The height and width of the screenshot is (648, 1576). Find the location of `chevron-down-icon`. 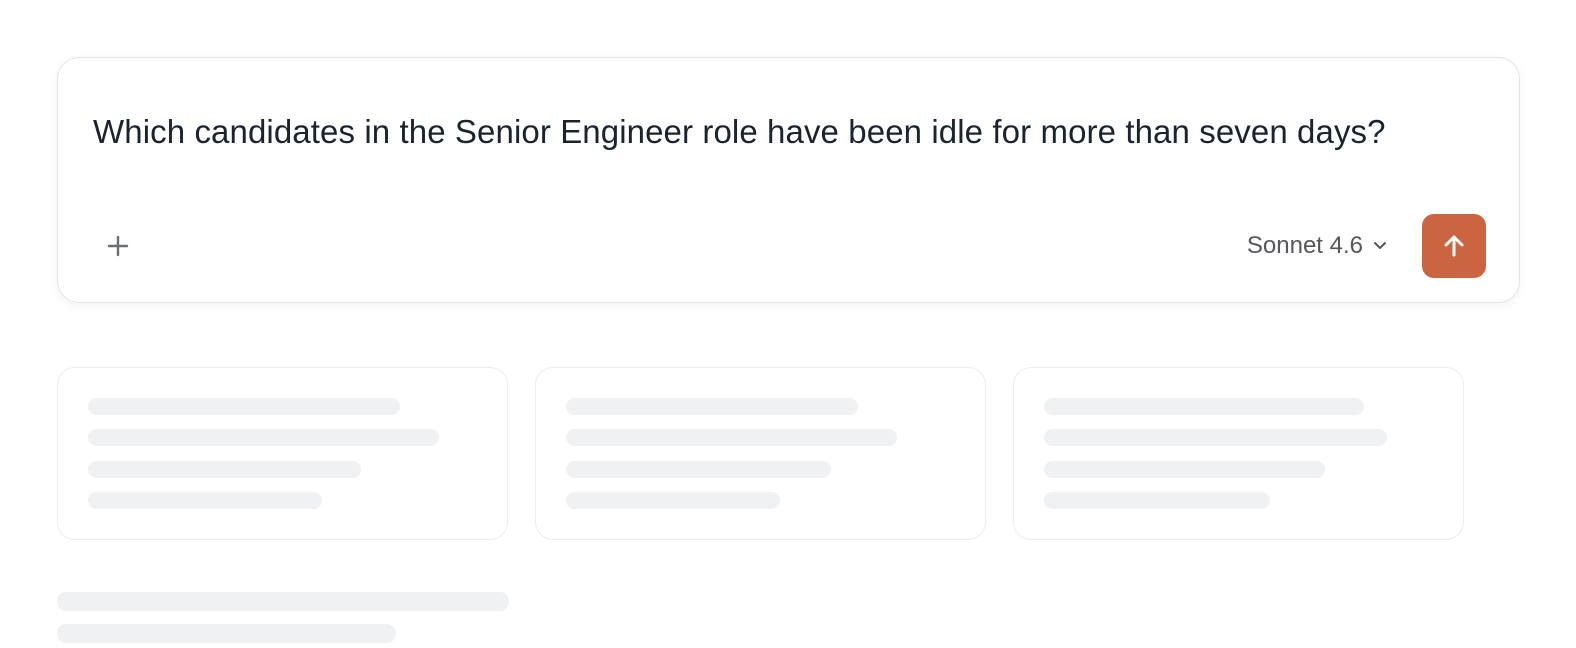

chevron-down-icon is located at coordinates (1380, 245).